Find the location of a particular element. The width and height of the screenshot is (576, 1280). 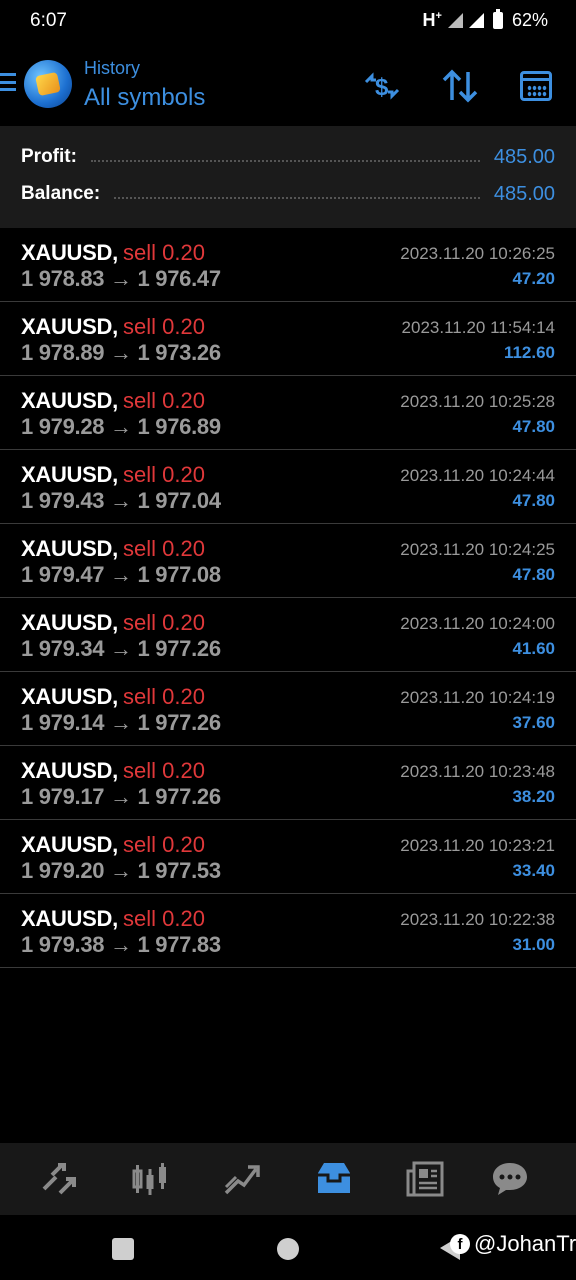

trade-time: 2023.11.20 11:54:14 is located at coordinates (478, 327).